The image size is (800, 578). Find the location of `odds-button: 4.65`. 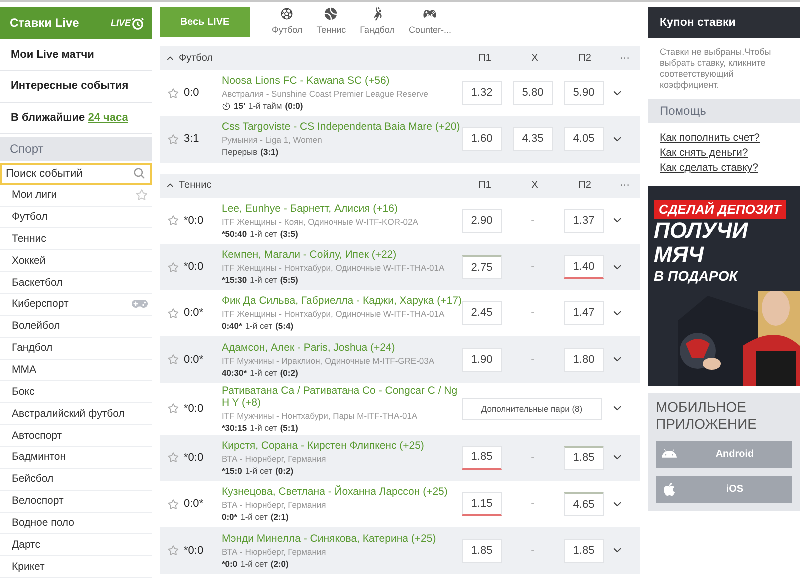

odds-button: 4.65 is located at coordinates (584, 504).